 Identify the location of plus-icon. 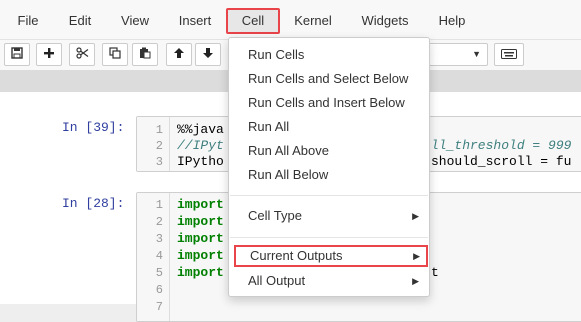
(49, 54).